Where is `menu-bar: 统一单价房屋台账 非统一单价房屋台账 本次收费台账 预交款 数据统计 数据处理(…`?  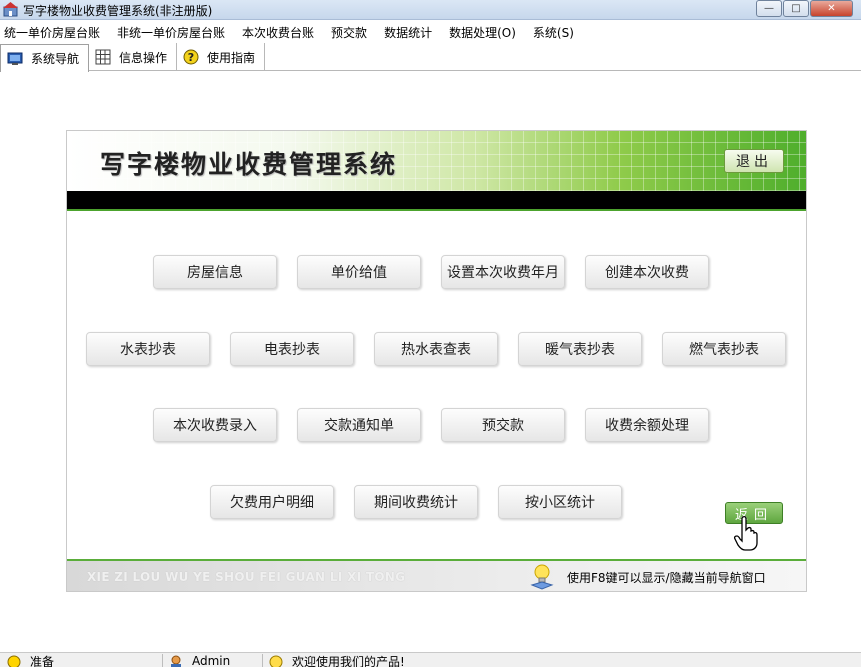 menu-bar: 统一单价房屋台账 非统一单价房屋台账 本次收费台账 预交款 数据统计 数据处理(… is located at coordinates (430, 32).